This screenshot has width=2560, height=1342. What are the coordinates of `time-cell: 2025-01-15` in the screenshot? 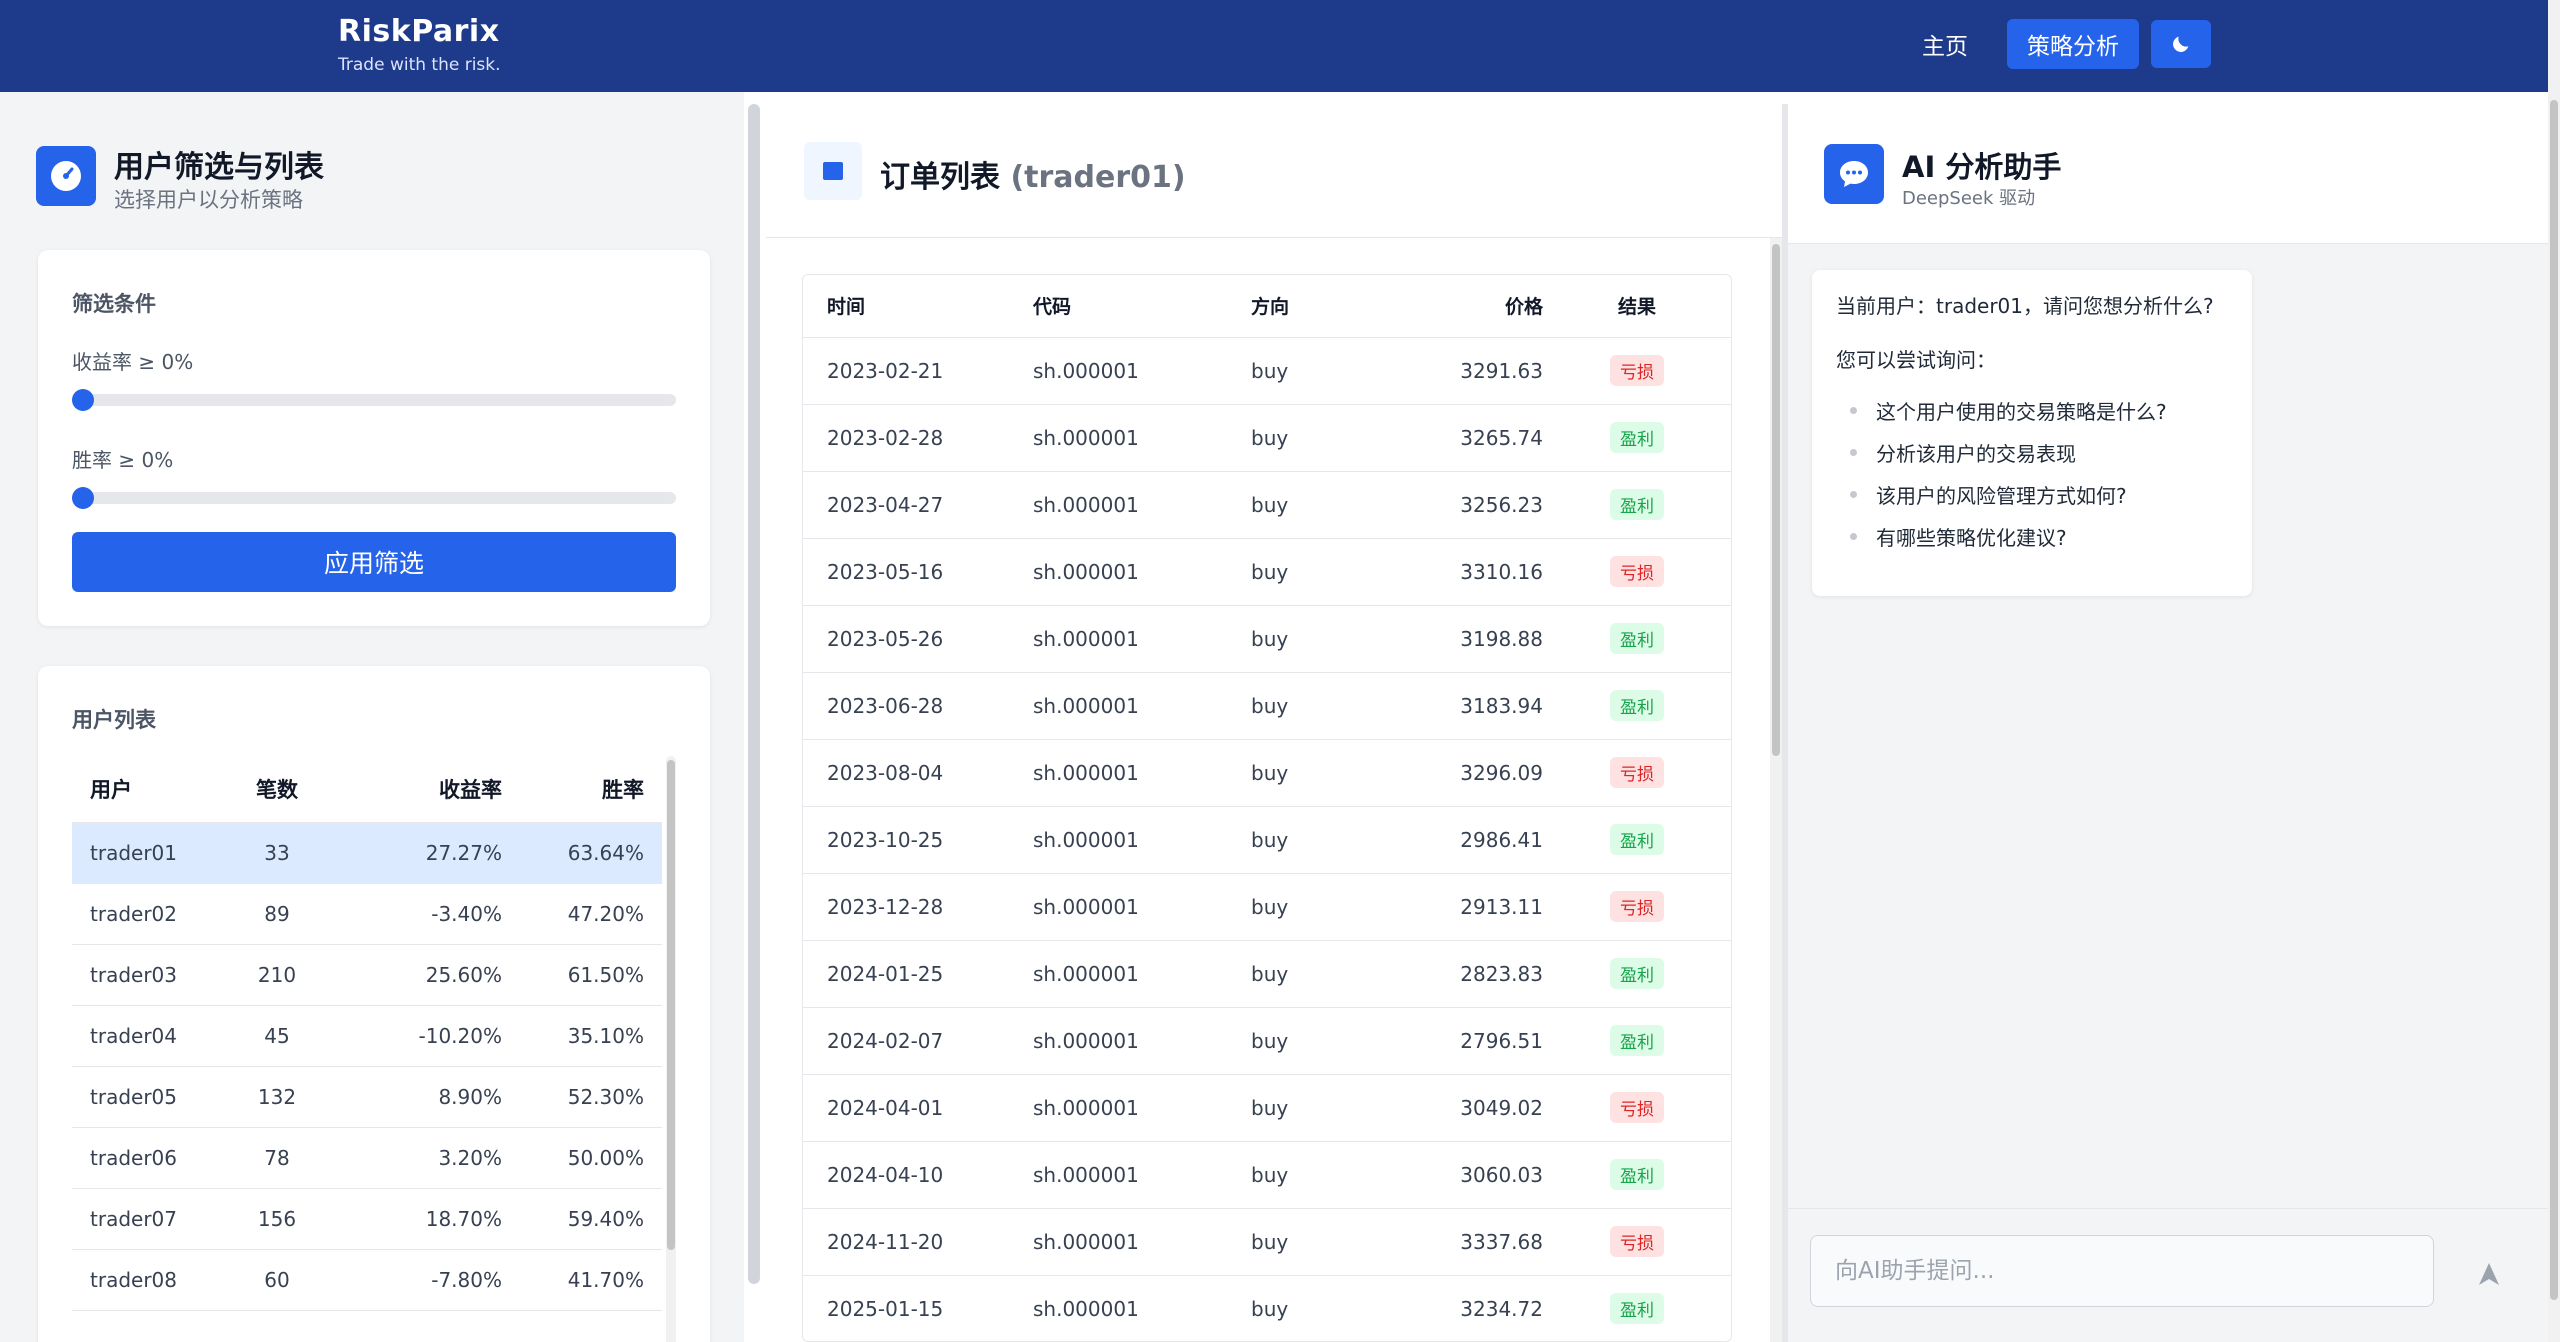 It's located at (918, 1308).